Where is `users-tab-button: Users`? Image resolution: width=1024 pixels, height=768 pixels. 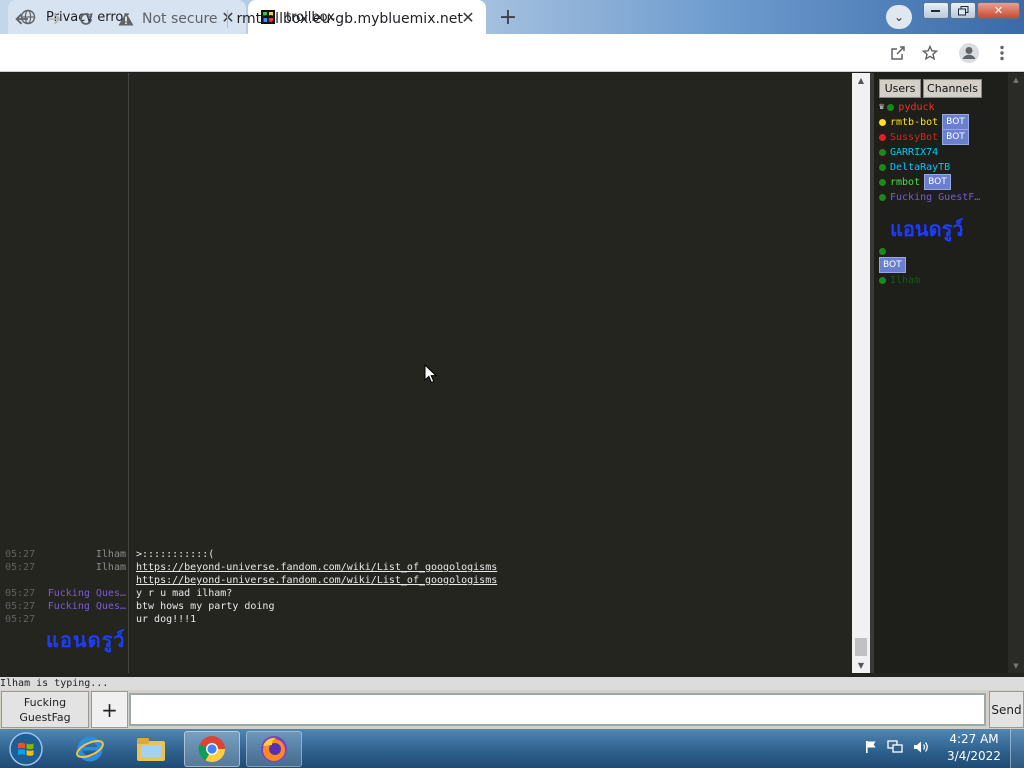
users-tab-button: Users is located at coordinates (900, 88).